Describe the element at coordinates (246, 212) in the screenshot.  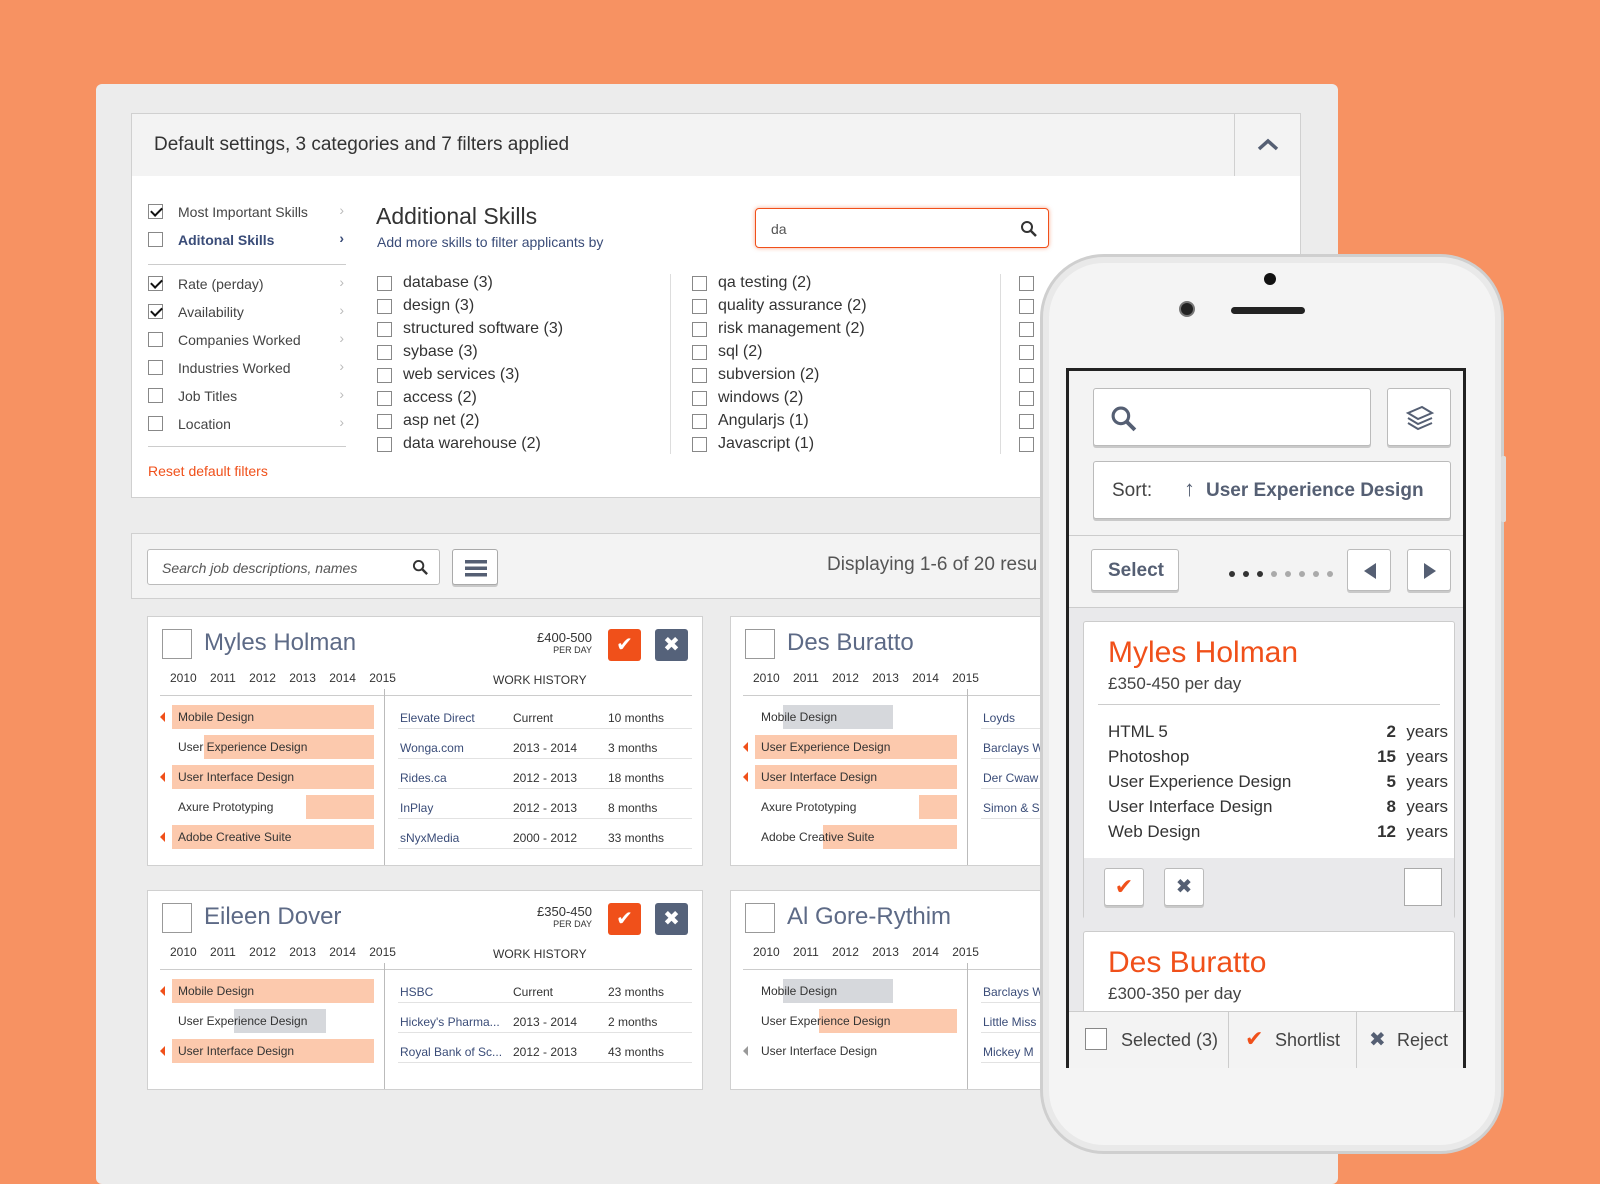
I see `sidebar-item-most-important-skills: Most Important Skills ›` at that location.